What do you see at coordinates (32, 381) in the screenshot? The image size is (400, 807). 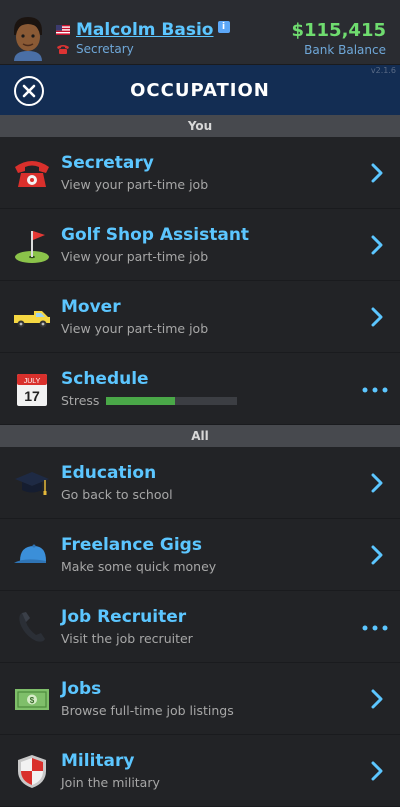 I see `svg-text: JULY` at bounding box center [32, 381].